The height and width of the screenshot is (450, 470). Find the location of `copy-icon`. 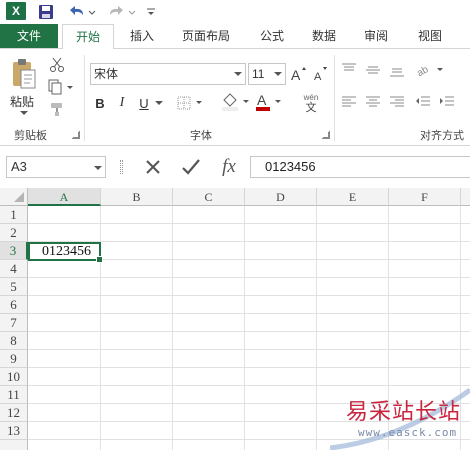

copy-icon is located at coordinates (61, 87).